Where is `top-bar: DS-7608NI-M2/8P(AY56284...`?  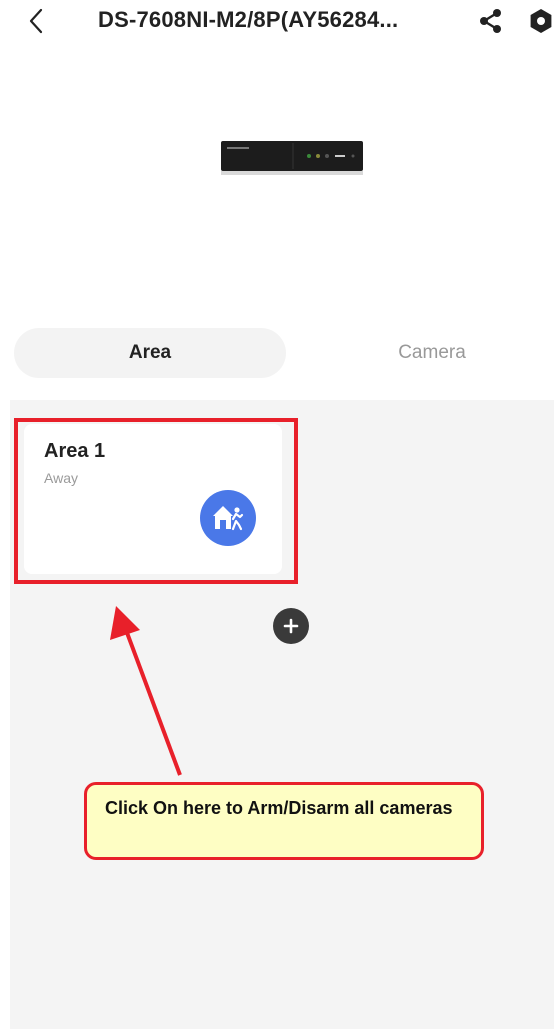 top-bar: DS-7608NI-M2/8P(AY56284... is located at coordinates (277, 22).